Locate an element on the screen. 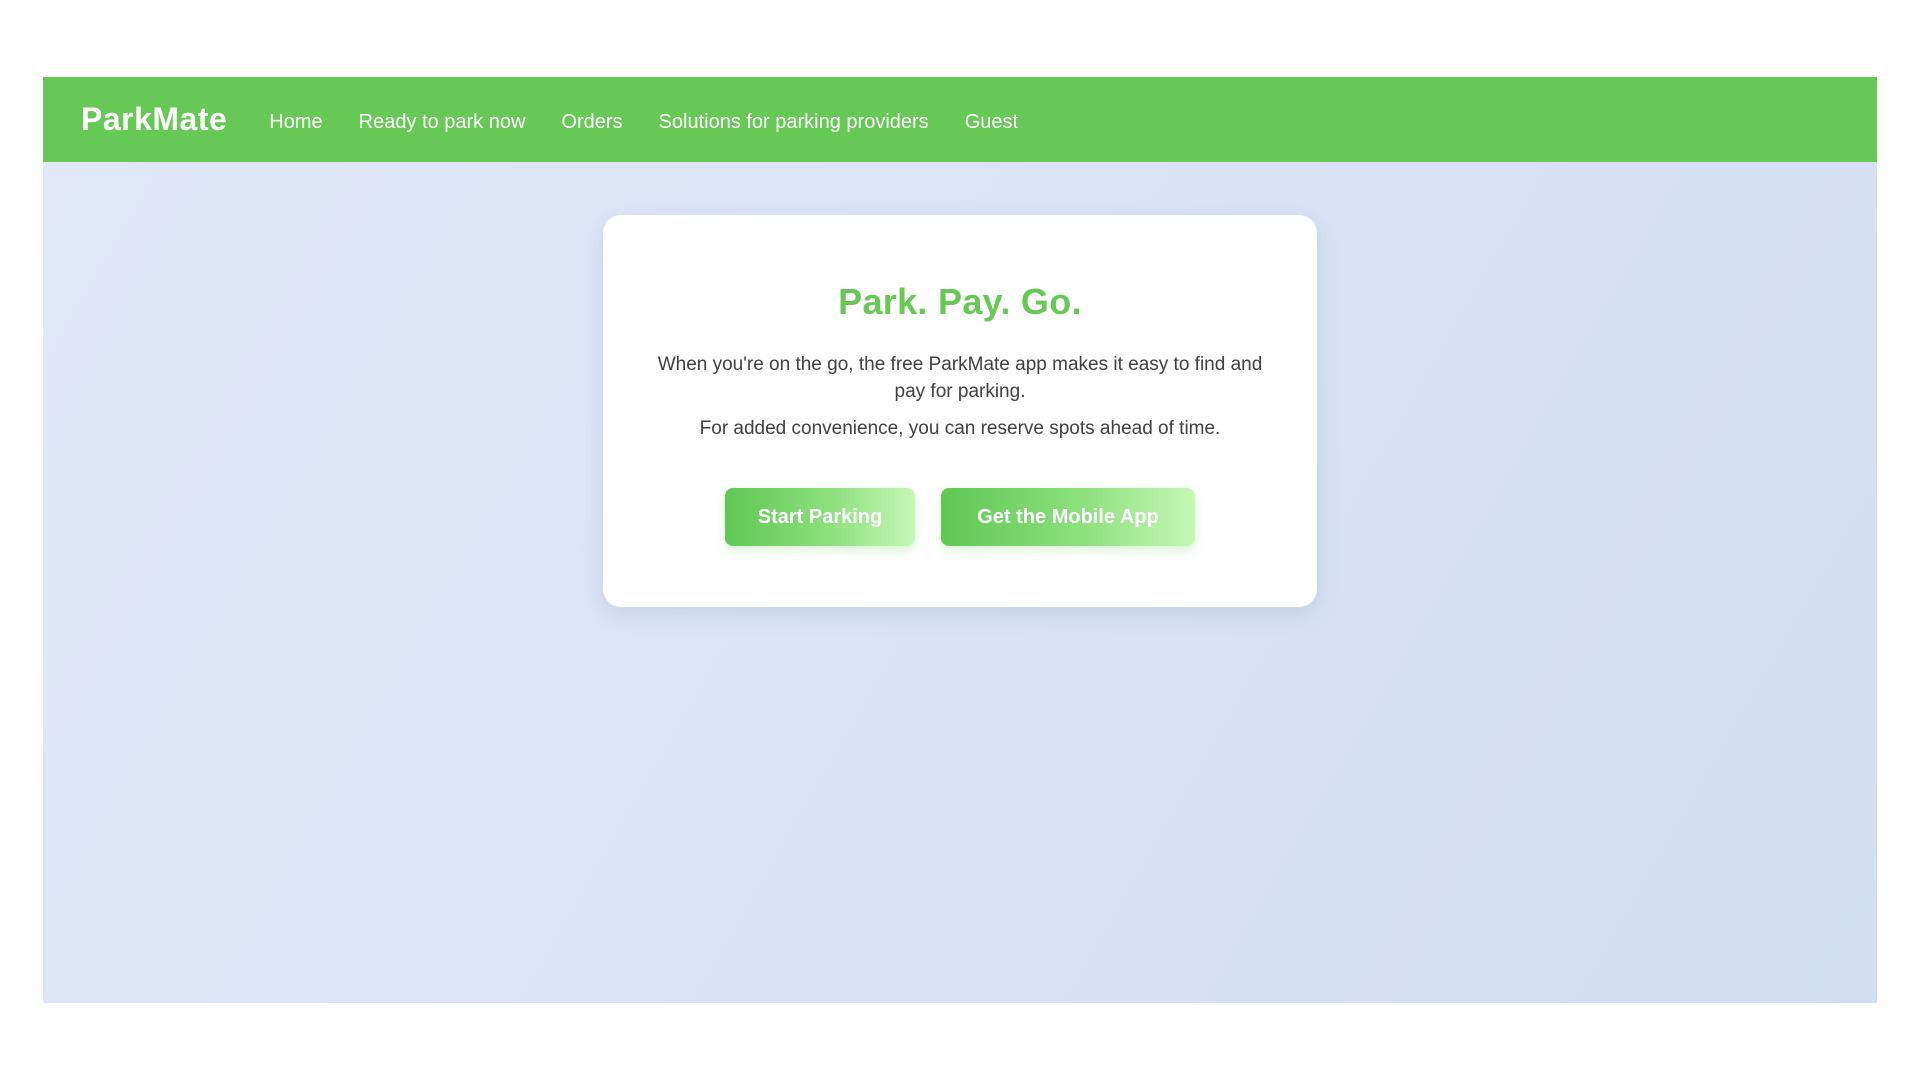  nav-link-solutions: Solutions for parking providers is located at coordinates (794, 122).